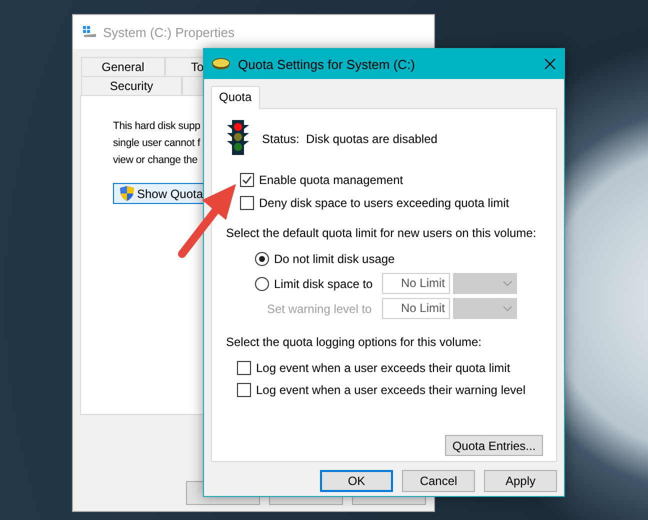 This screenshot has height=520, width=648. What do you see at coordinates (382, 233) in the screenshot?
I see `section-heading: Select the default quota limit for new users on this volume:` at bounding box center [382, 233].